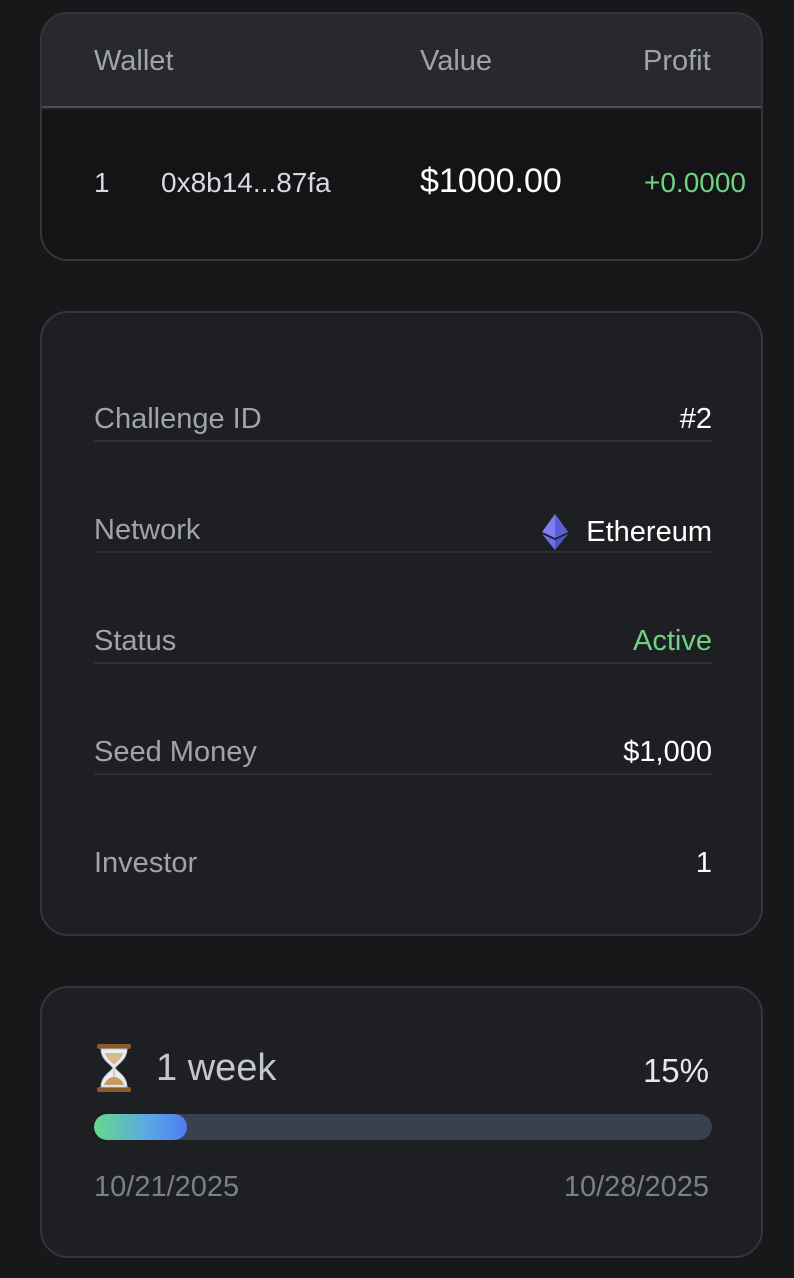 This screenshot has height=1278, width=794. I want to click on ethereum-icon, so click(555, 532).